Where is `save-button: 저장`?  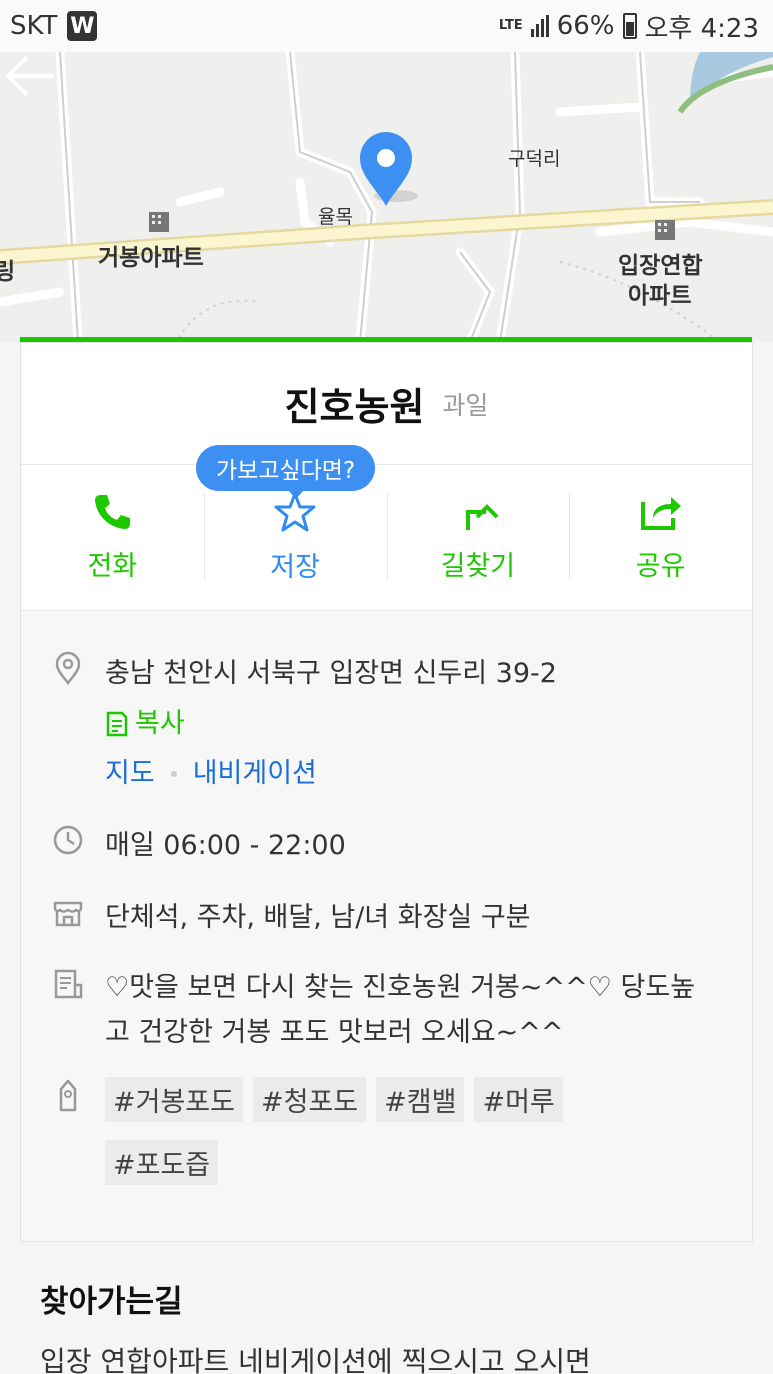 save-button: 저장 is located at coordinates (295, 537).